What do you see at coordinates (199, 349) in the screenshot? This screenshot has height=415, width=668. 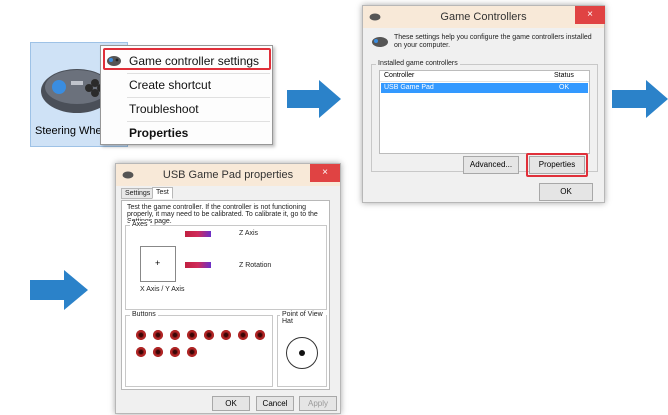 I see `buttons-group: Buttons` at bounding box center [199, 349].